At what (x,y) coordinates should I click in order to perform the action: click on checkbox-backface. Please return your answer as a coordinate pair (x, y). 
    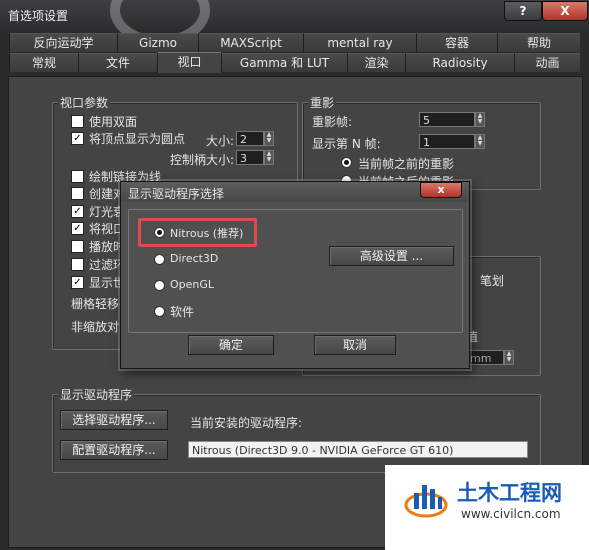
    Looking at the image, I should click on (77, 121).